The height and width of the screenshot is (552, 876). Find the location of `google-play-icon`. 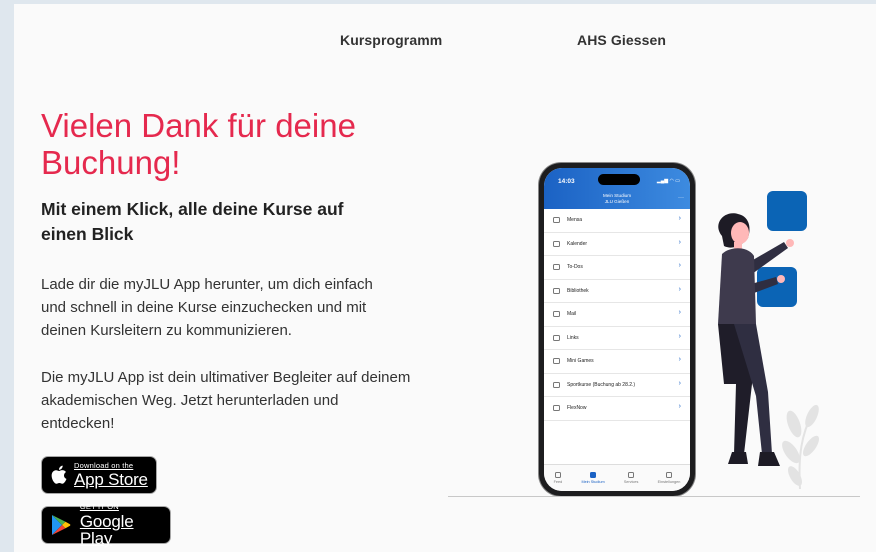

google-play-icon is located at coordinates (61, 525).